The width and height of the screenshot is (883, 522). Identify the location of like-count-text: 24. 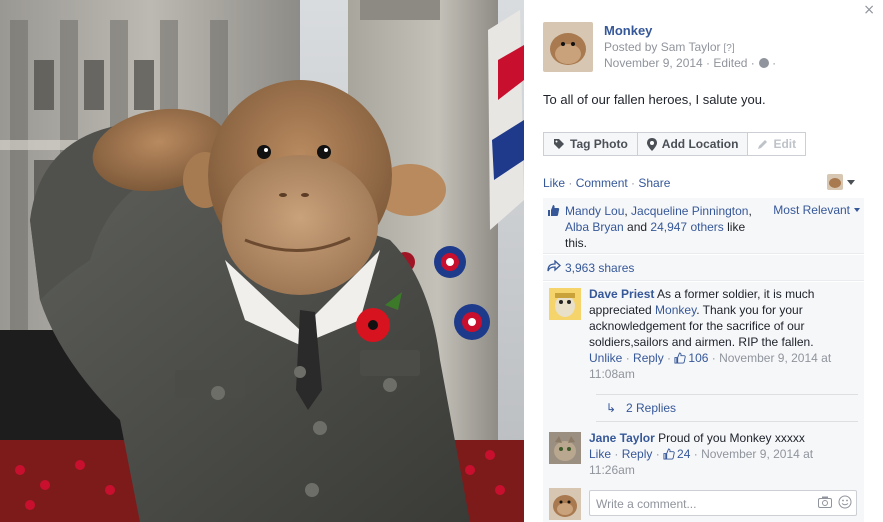
(684, 454).